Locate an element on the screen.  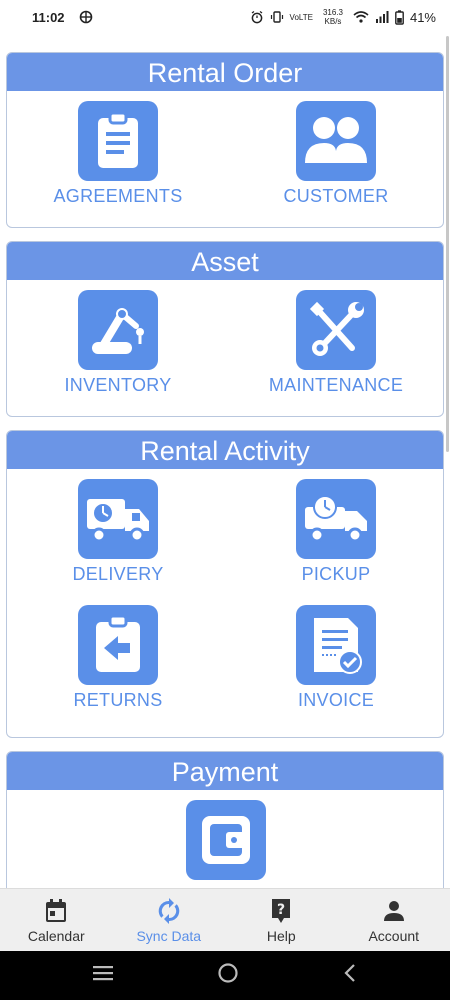
network-type: VoLTE is located at coordinates (301, 17).